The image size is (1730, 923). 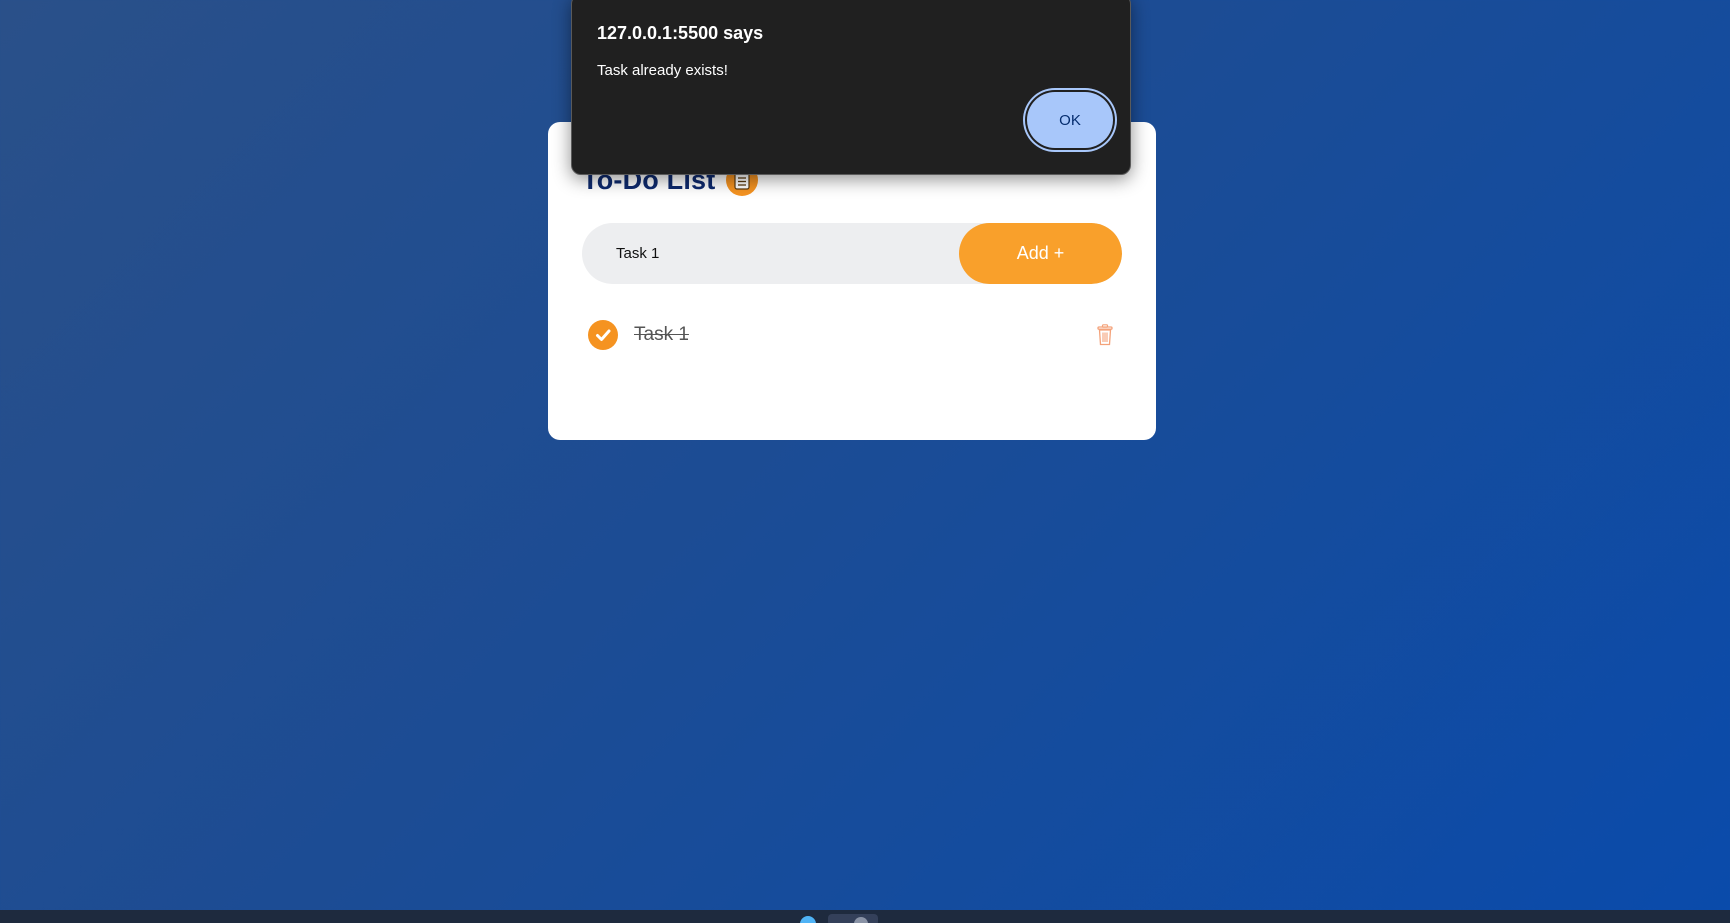 I want to click on checked-icon, so click(x=603, y=335).